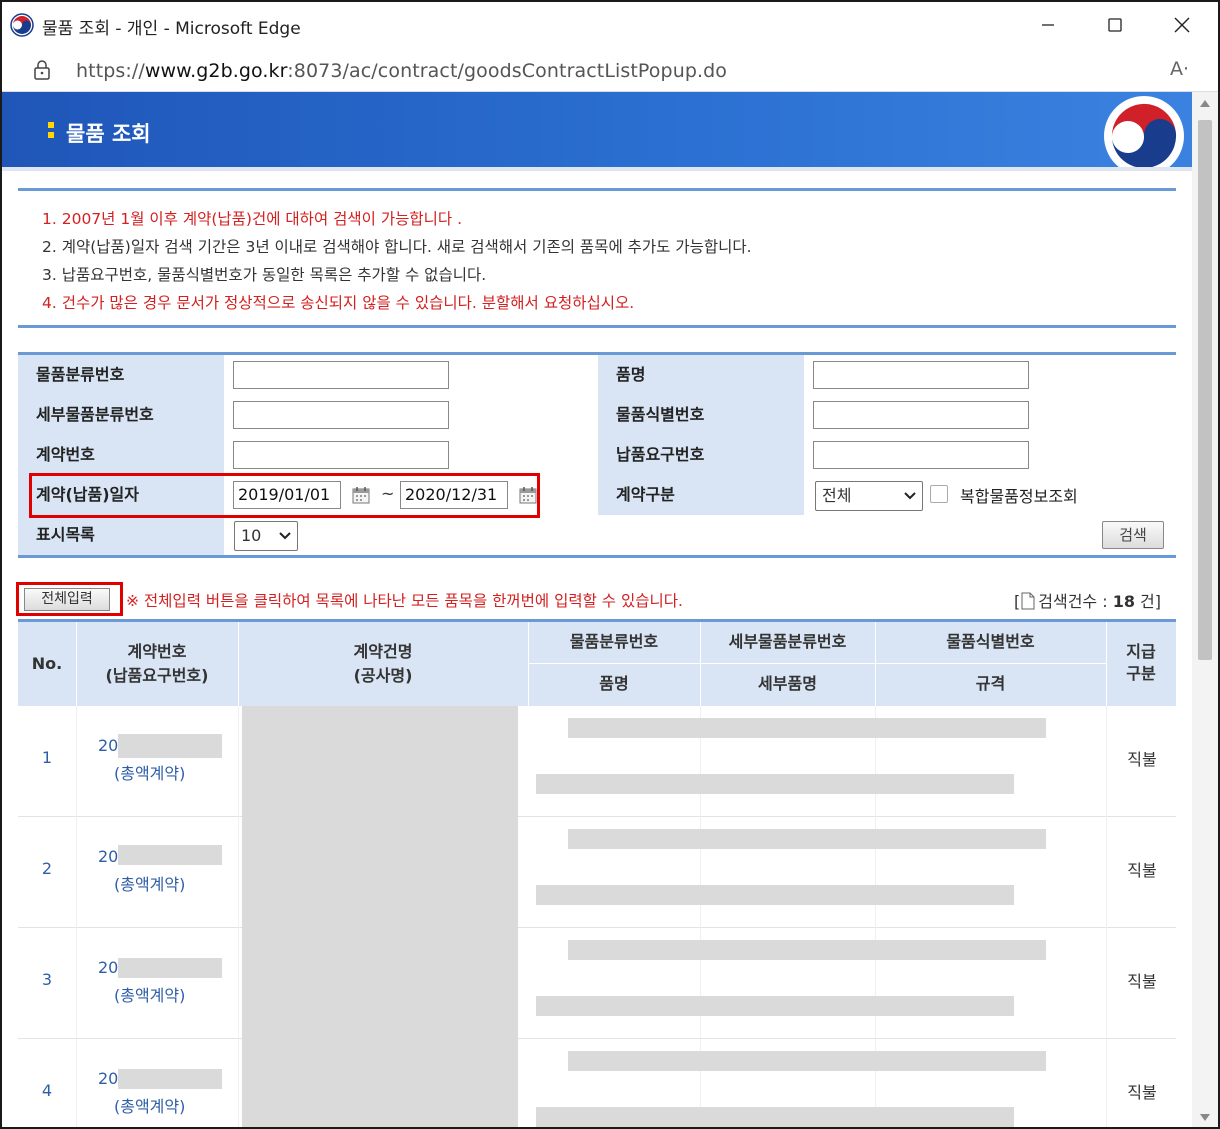 Image resolution: width=1220 pixels, height=1129 pixels. Describe the element at coordinates (69, 599) in the screenshot. I see `bulk-button-highlight-box` at that location.